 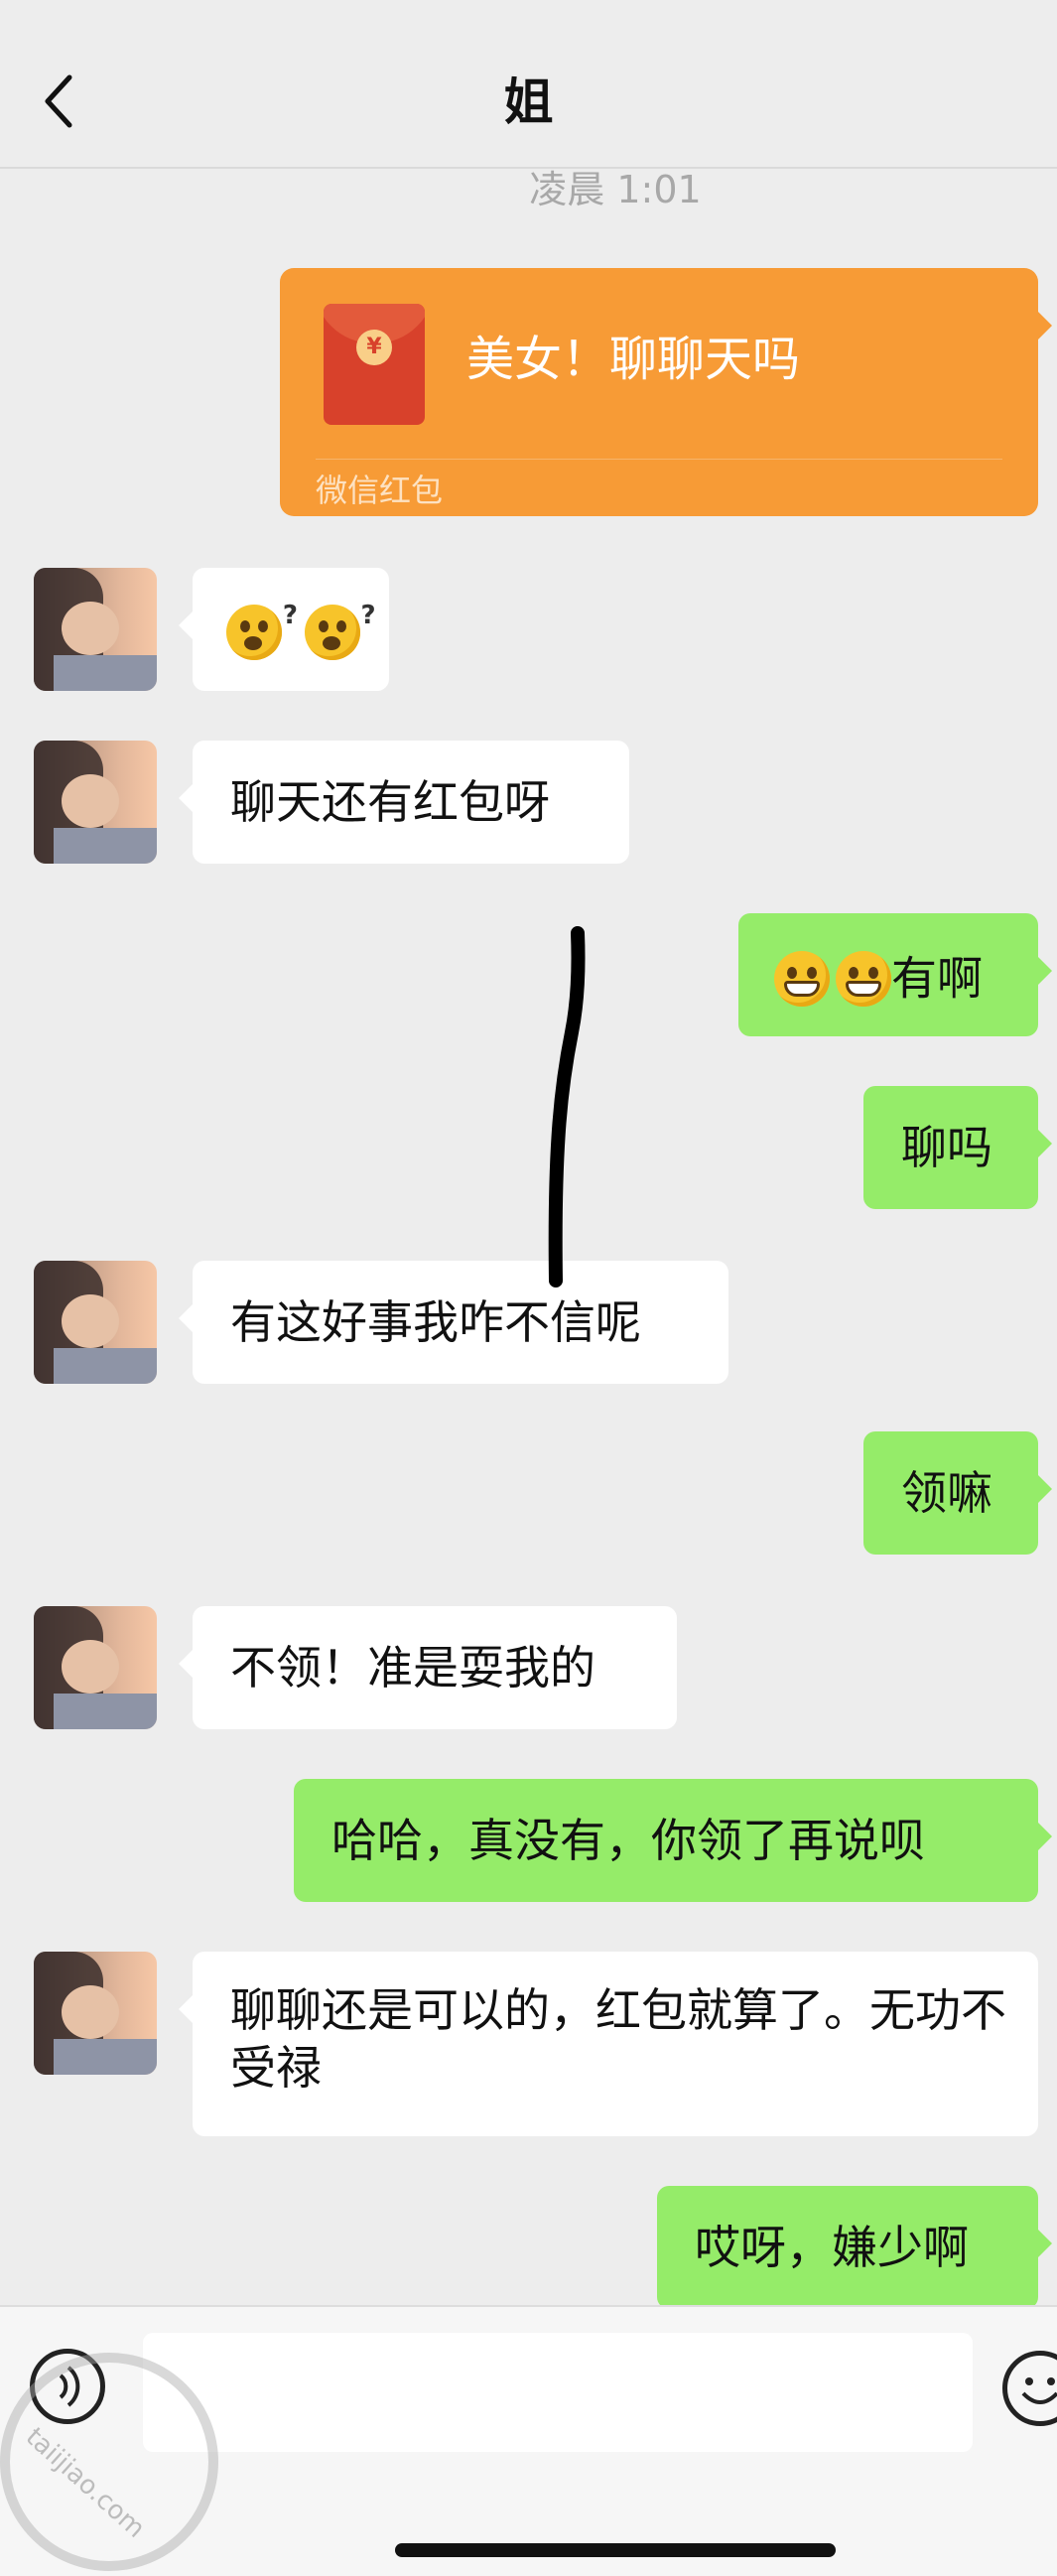 I want to click on watermark-logo, so click(x=109, y=2462).